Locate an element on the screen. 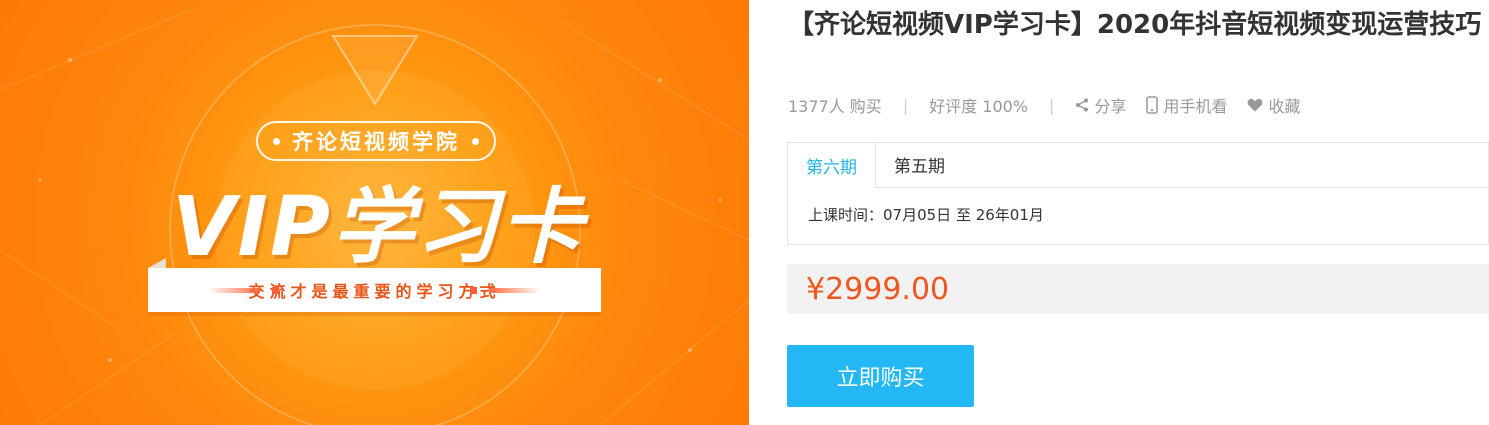  ribbon-square-left is located at coordinates (275, 290).